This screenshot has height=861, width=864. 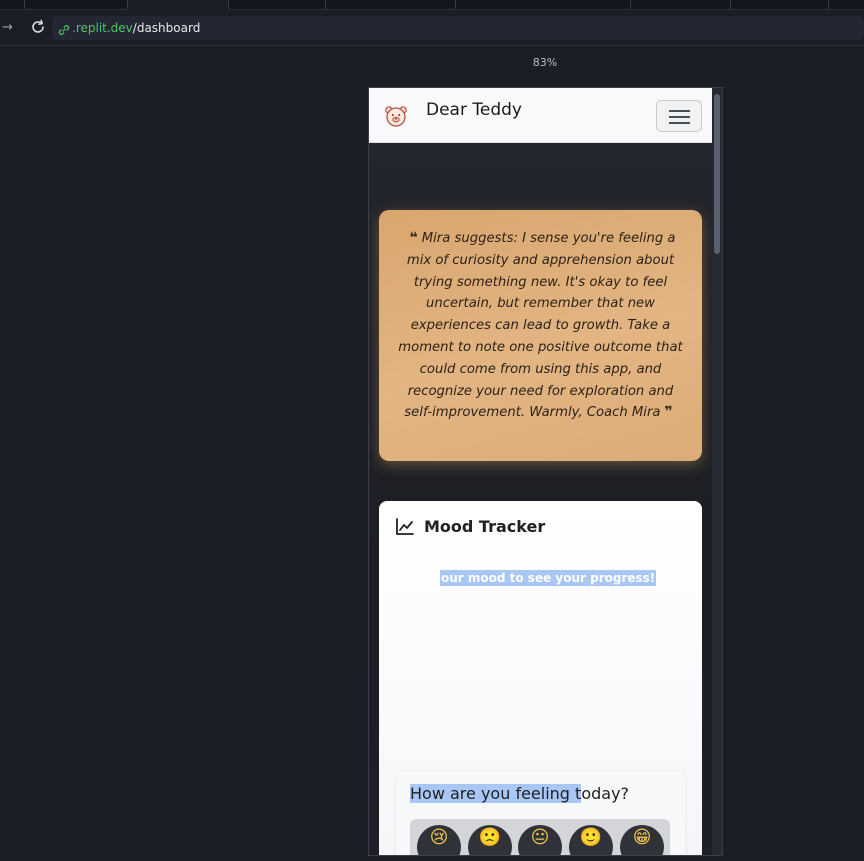 I want to click on hamburger-menu-button, so click(x=679, y=116).